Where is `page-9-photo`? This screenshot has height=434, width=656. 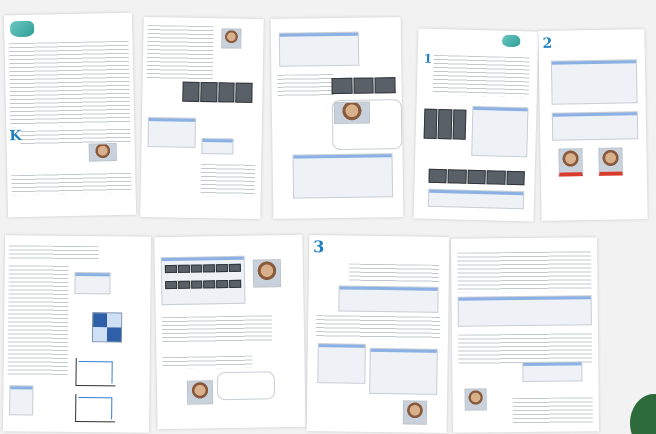 page-9-photo is located at coordinates (475, 399).